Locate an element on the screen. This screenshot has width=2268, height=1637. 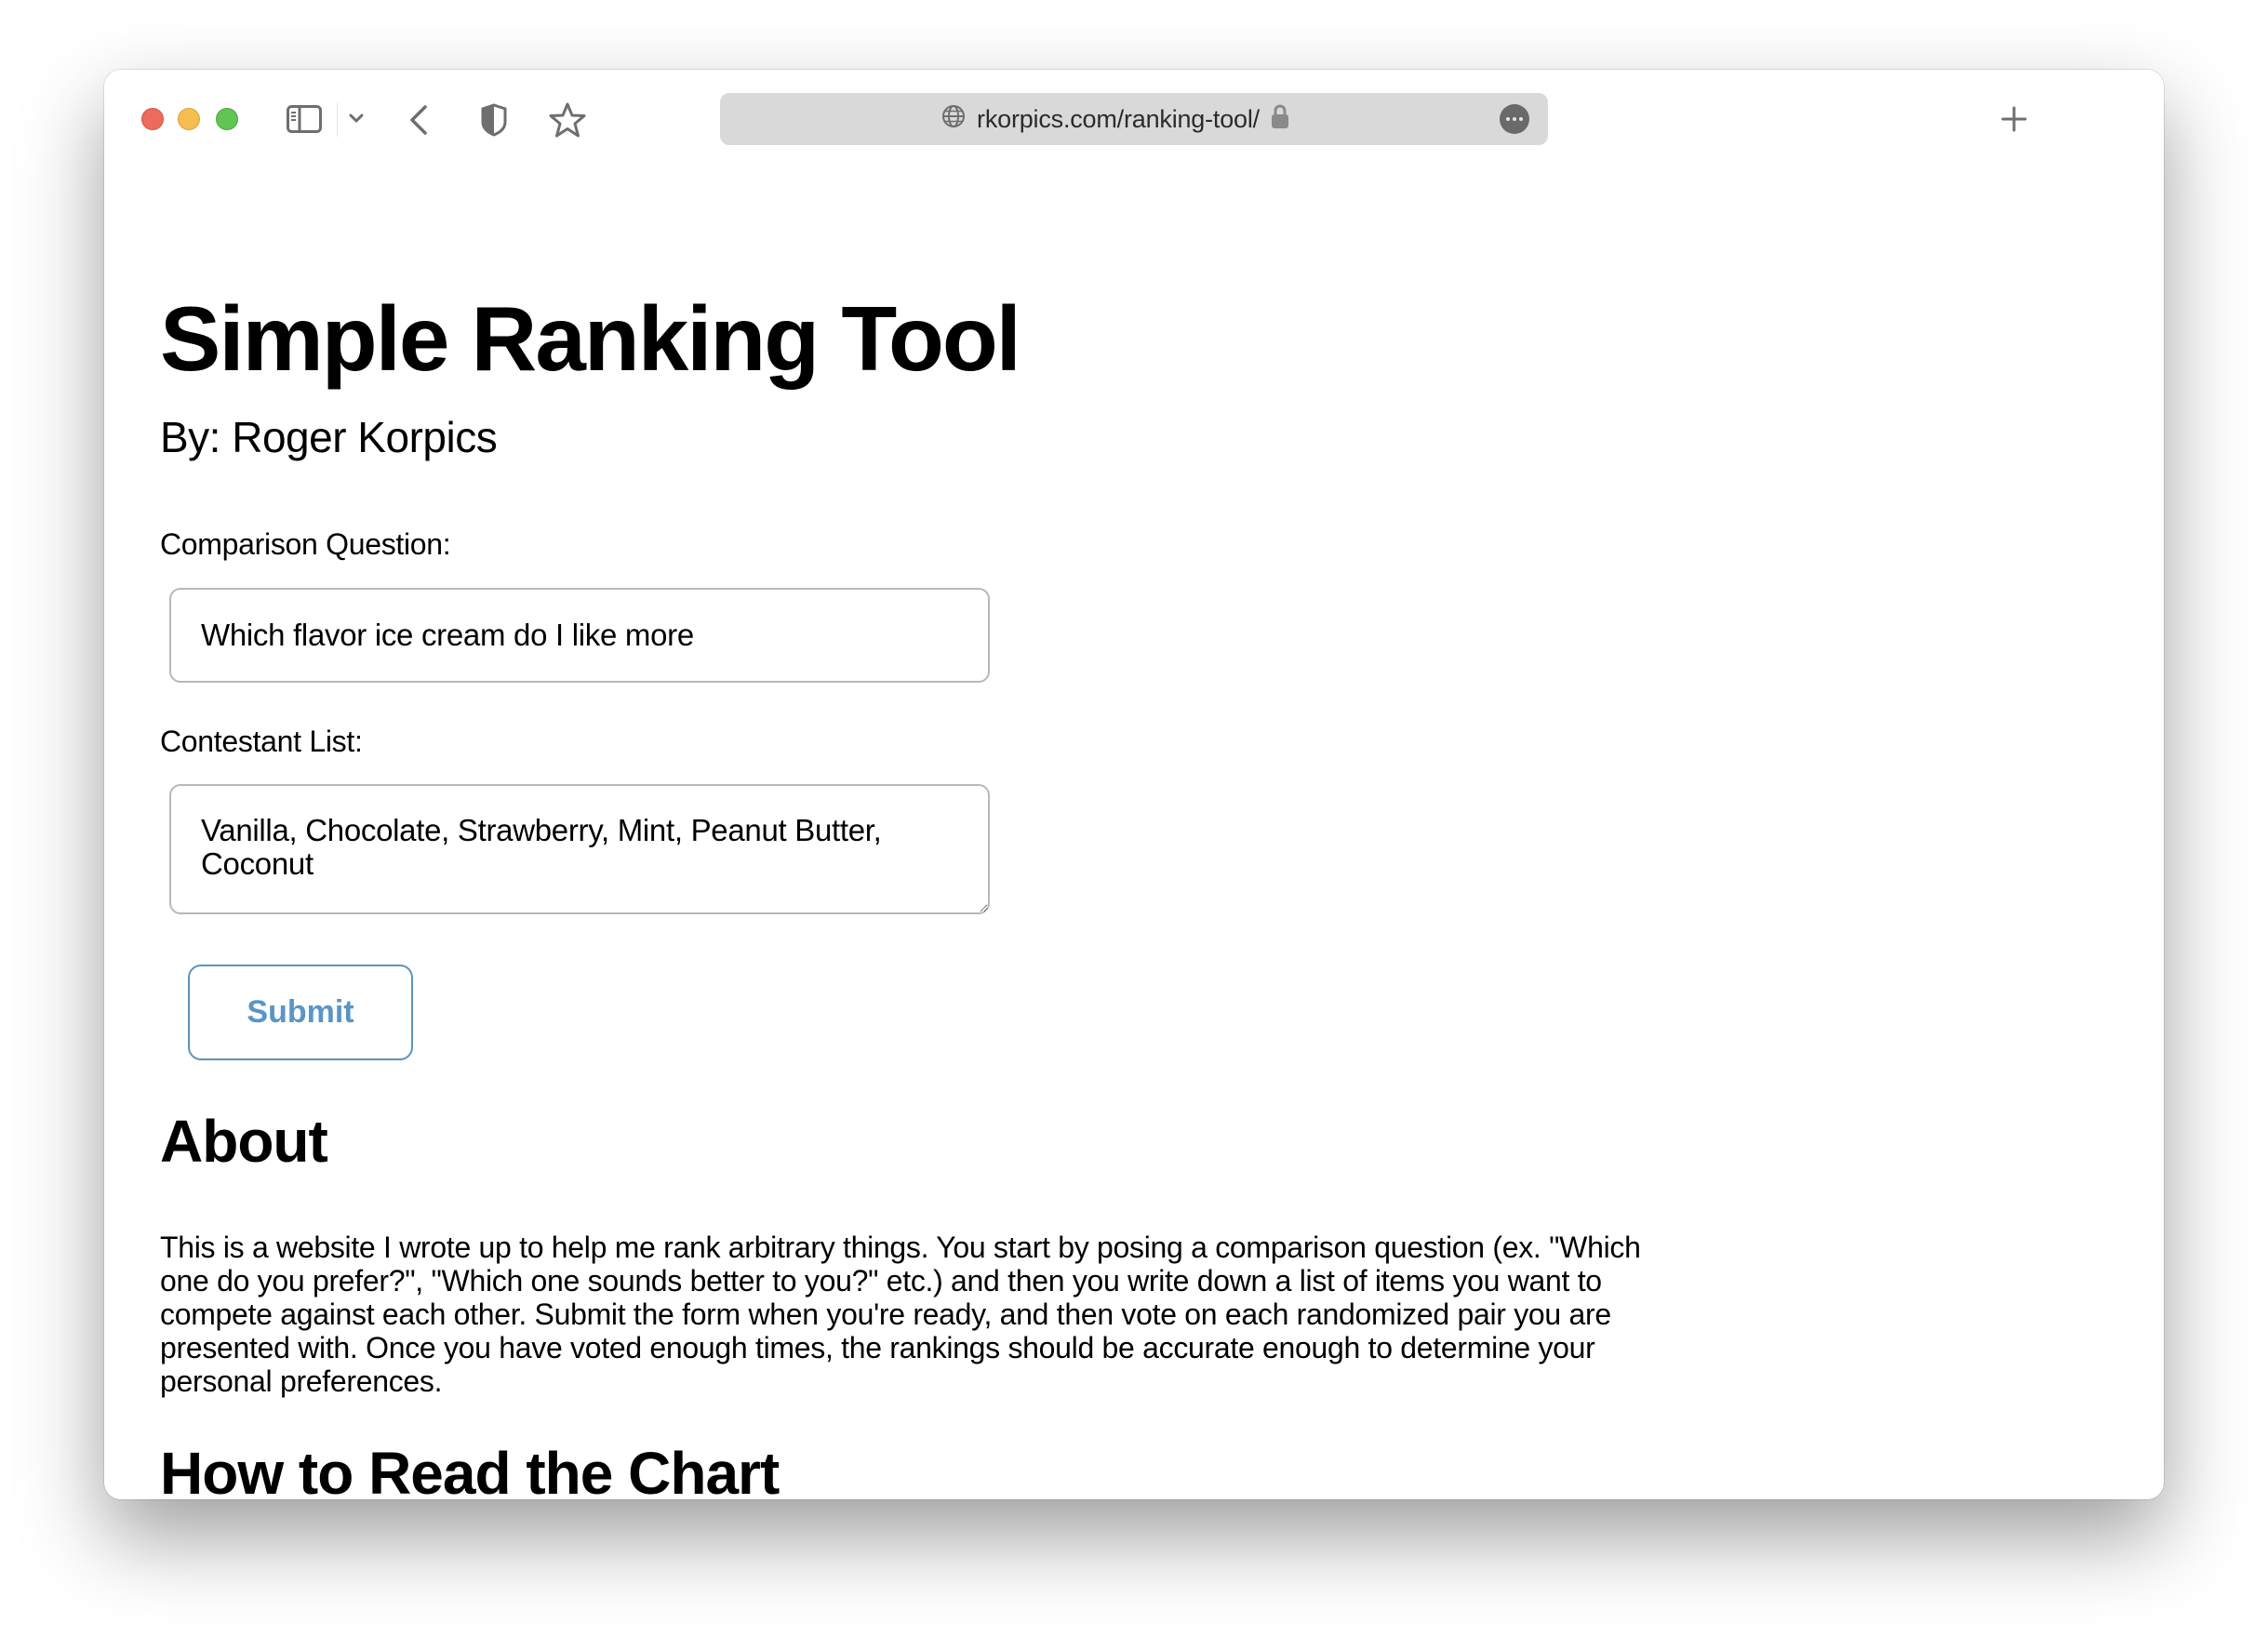
address-bar: rkorpics.com/ranking-tool/ is located at coordinates (1134, 119).